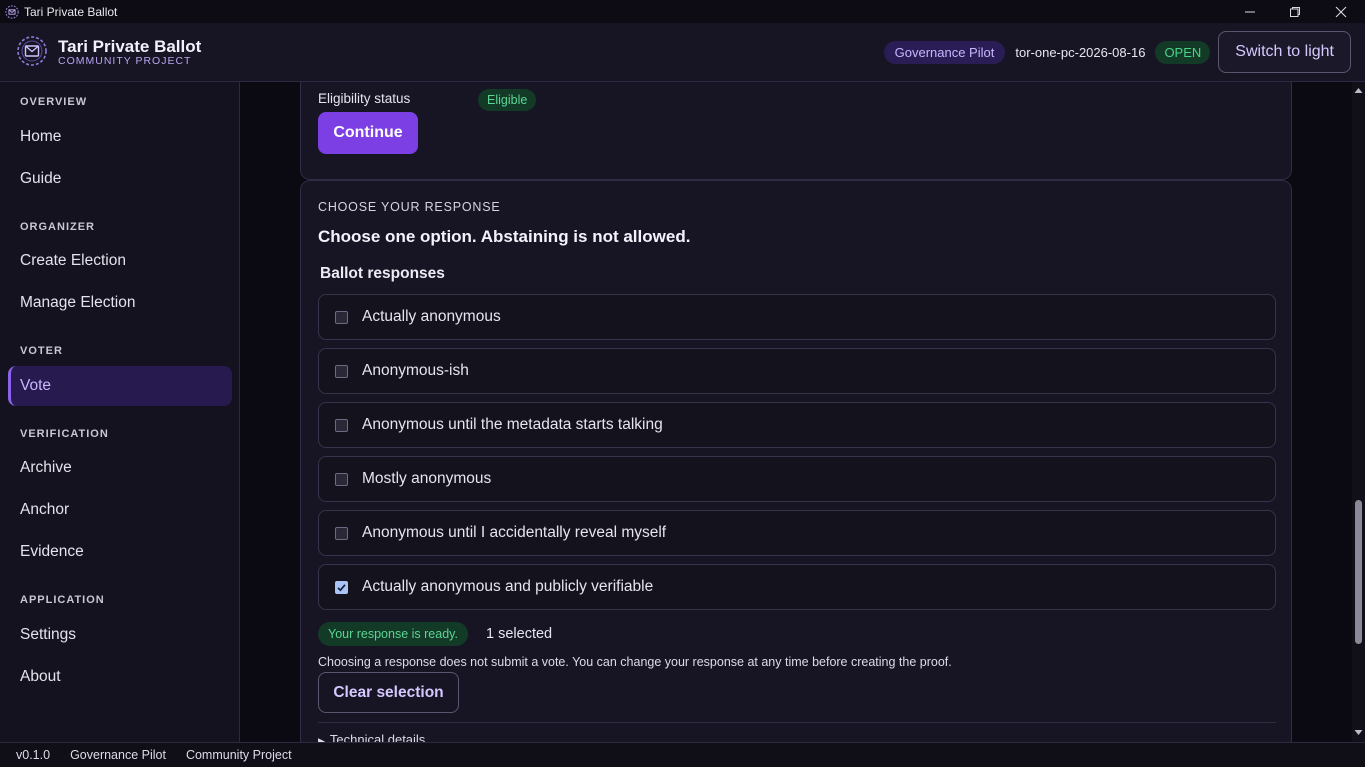 Image resolution: width=1365 pixels, height=767 pixels. I want to click on close-icon, so click(1341, 11).